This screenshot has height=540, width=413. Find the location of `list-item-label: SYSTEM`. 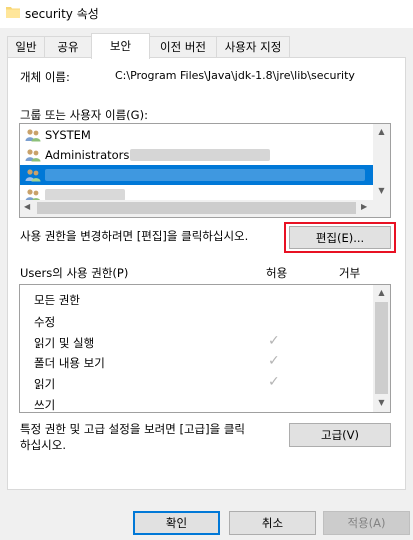

list-item-label: SYSTEM is located at coordinates (68, 135).